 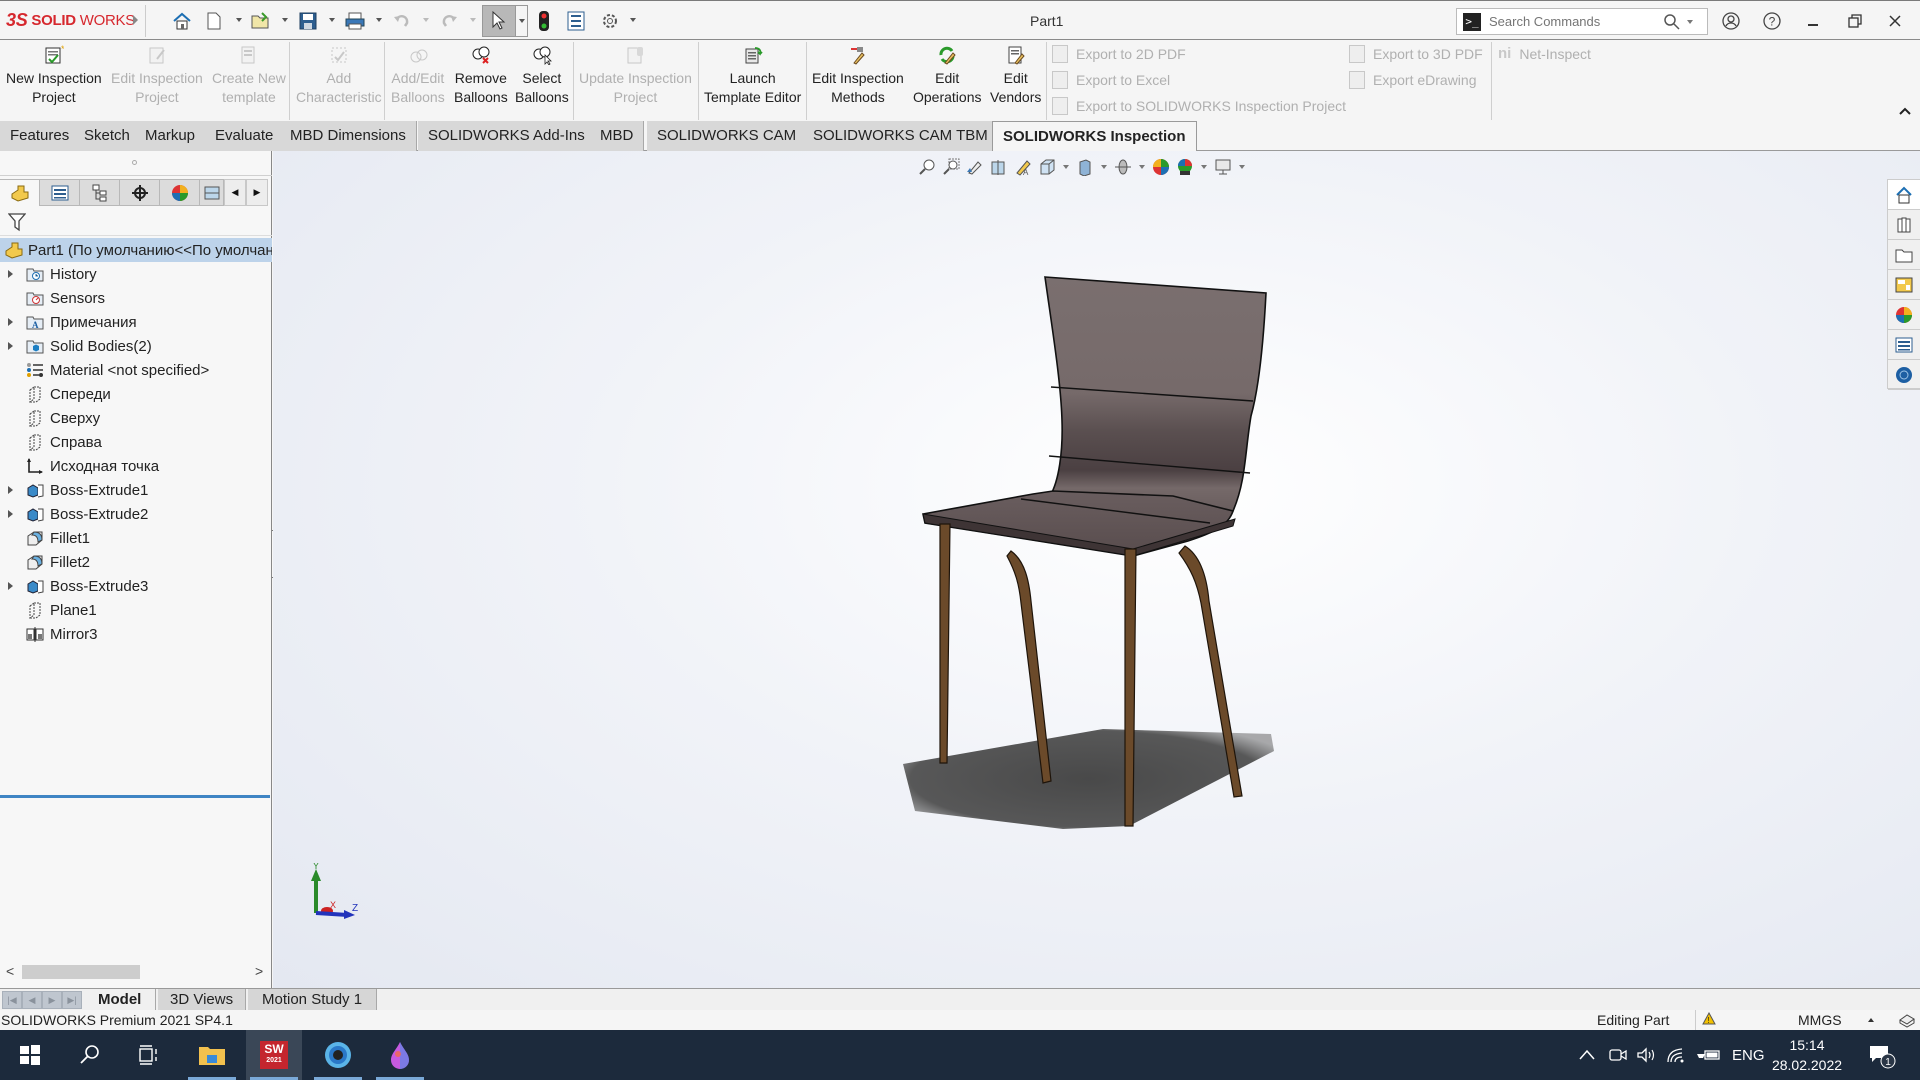 What do you see at coordinates (1413, 80) in the screenshot?
I see `export-edrawing-button: Export eDrawing` at bounding box center [1413, 80].